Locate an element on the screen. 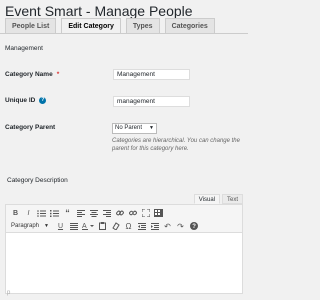 Image resolution: width=320 pixels, height=300 pixels. category-description-heading: Category Description is located at coordinates (37, 180).